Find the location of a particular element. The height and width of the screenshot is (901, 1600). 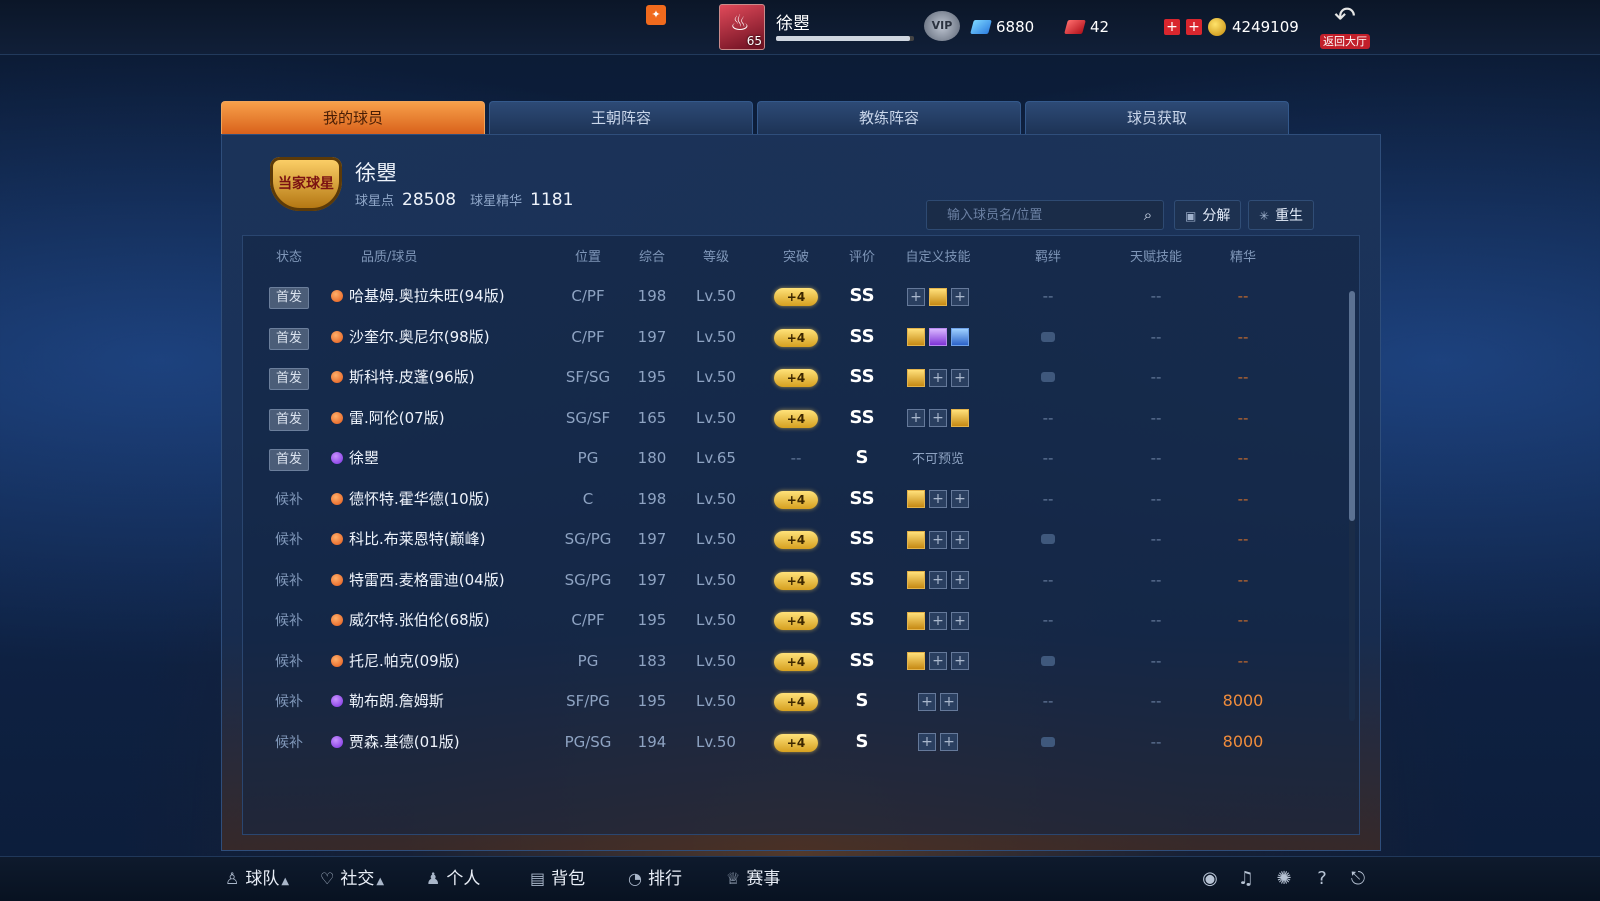

tab-coach-lineup: 教练阵容 is located at coordinates (889, 117).